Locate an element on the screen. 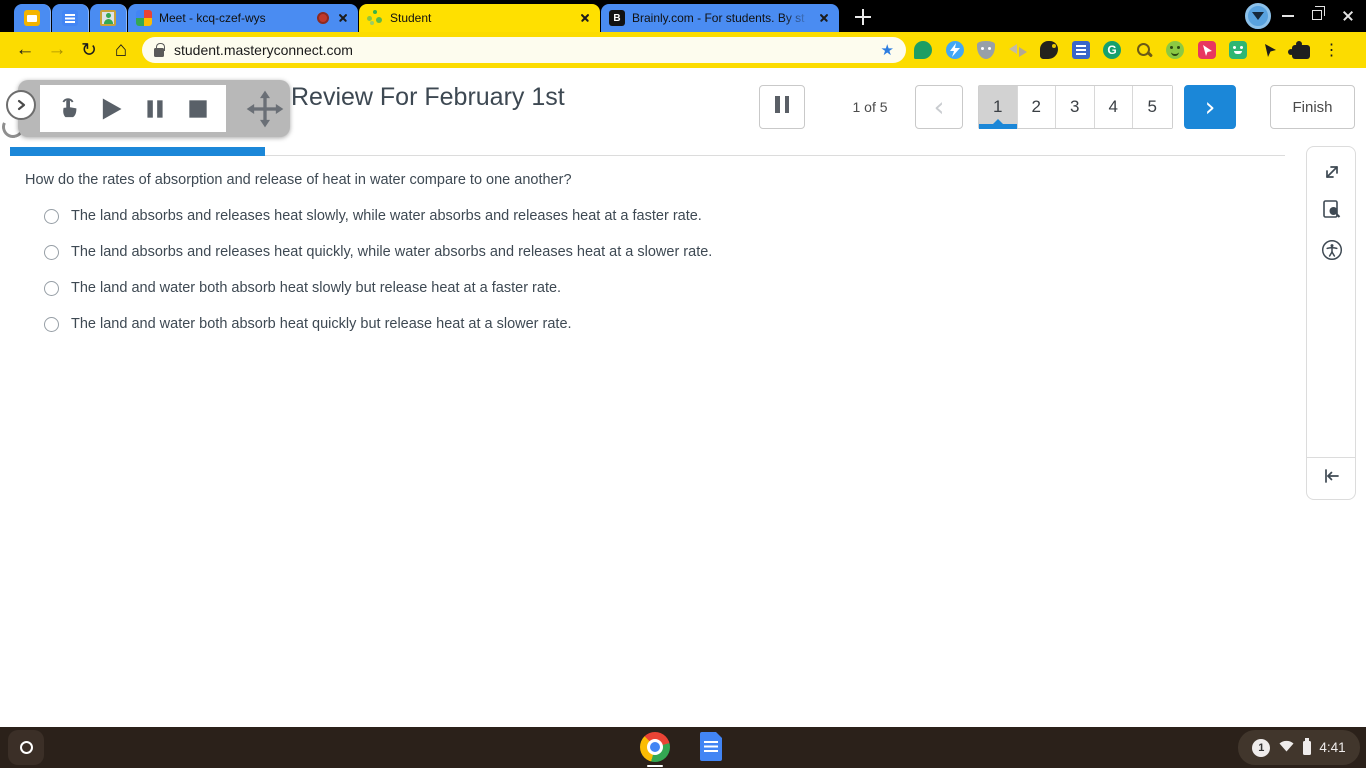 This screenshot has height=768, width=1366. finish-button: Finish is located at coordinates (1312, 107).